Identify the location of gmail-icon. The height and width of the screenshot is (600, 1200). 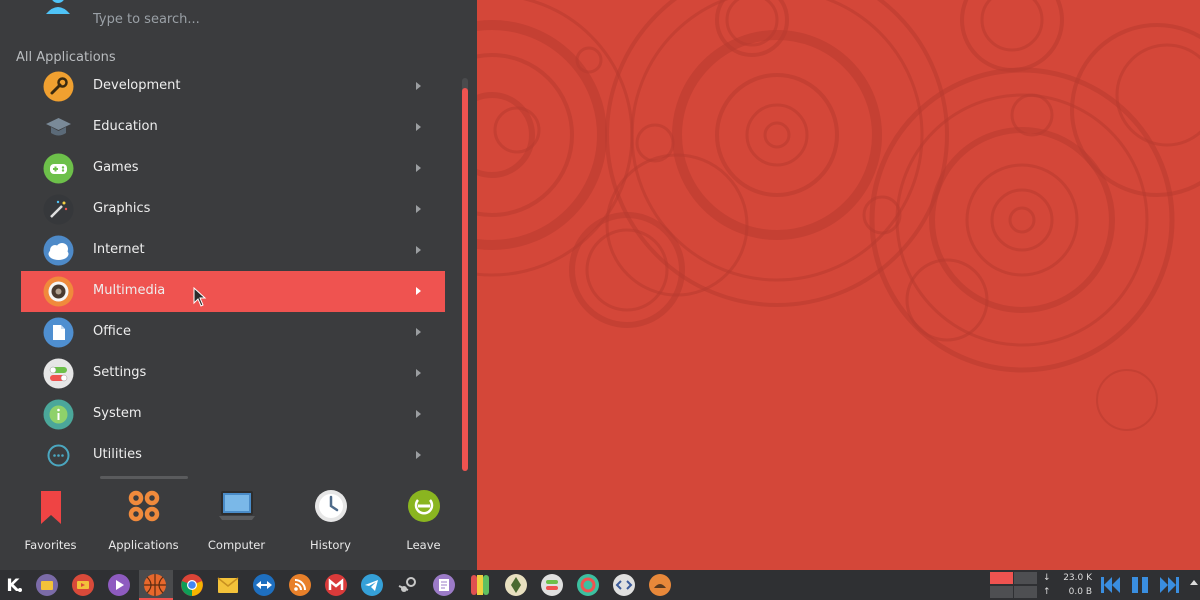
(336, 585).